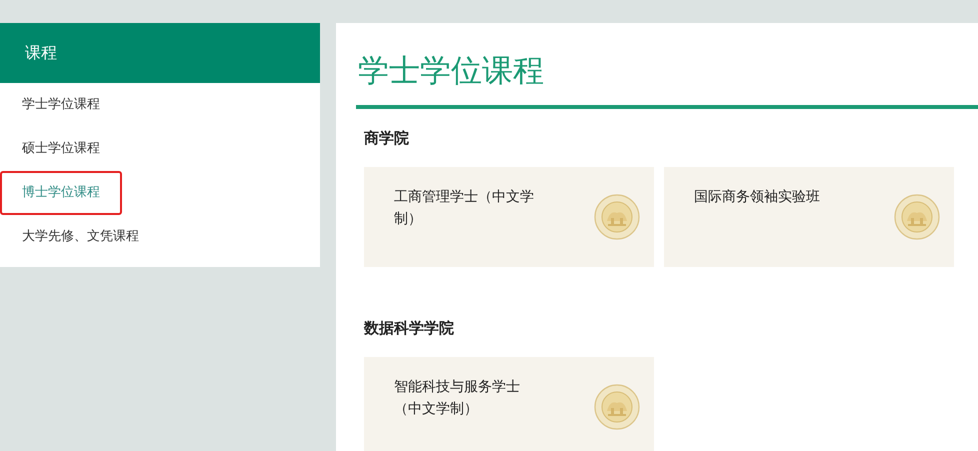 The width and height of the screenshot is (978, 451). Describe the element at coordinates (451, 71) in the screenshot. I see `page-title: 学士学位课程` at that location.